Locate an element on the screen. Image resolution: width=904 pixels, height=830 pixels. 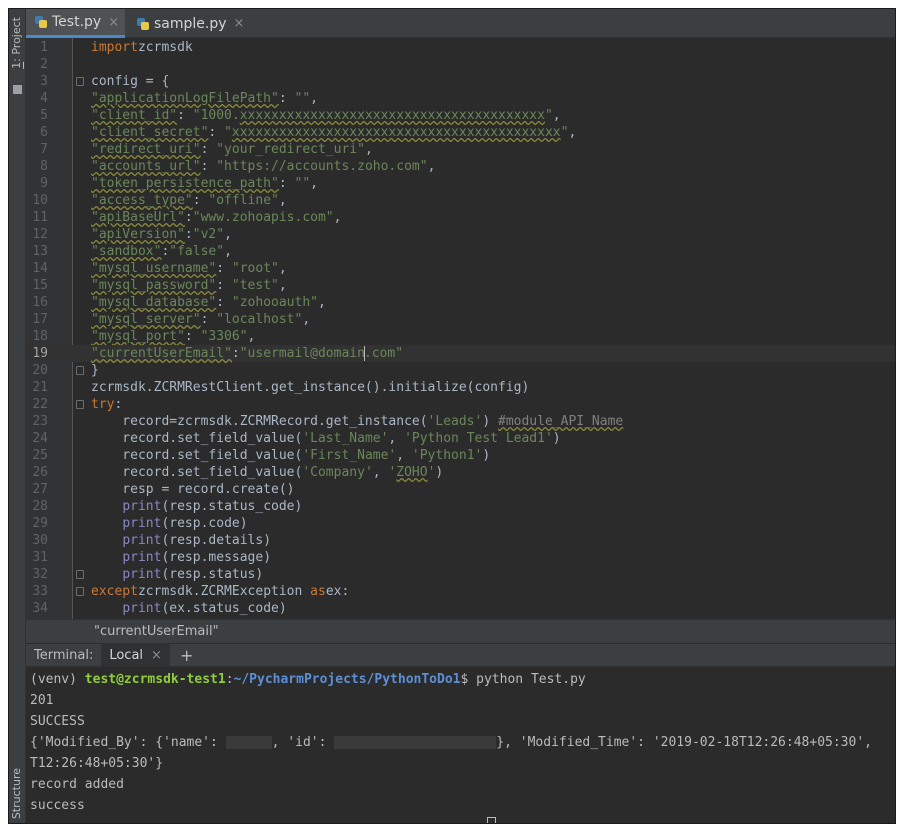
line-number: 28 is located at coordinates (40, 506).